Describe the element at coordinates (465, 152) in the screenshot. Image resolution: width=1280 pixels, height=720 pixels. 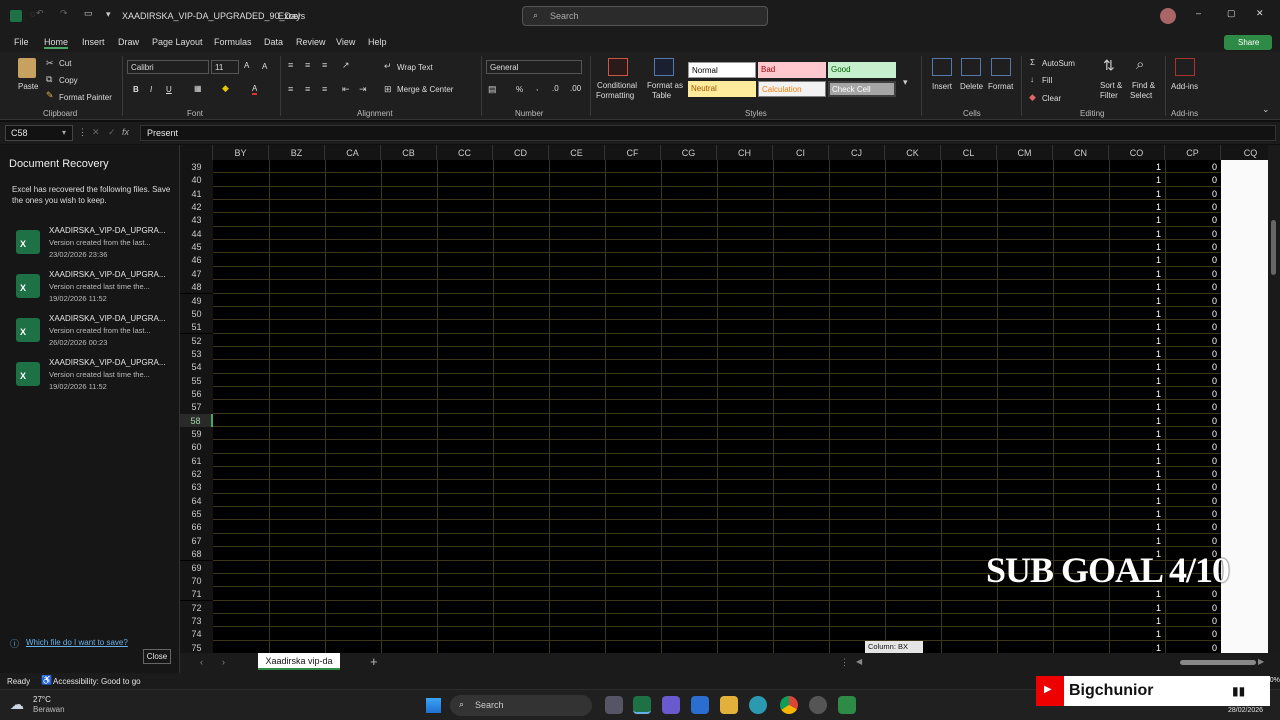
I see `column-header-cc: CC` at that location.